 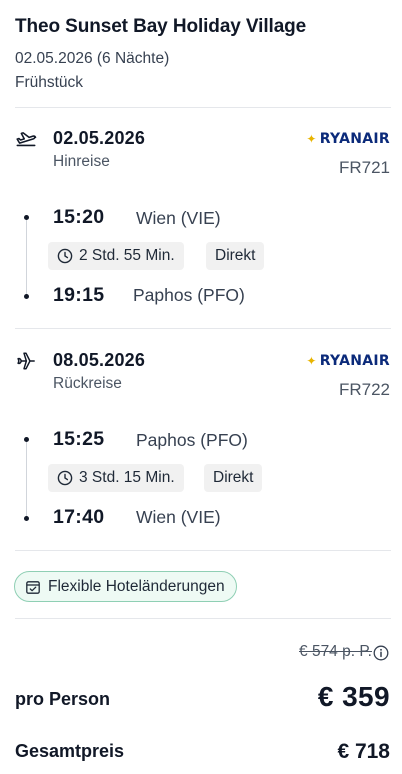 What do you see at coordinates (26, 361) in the screenshot?
I see `plane-arrival-icon` at bounding box center [26, 361].